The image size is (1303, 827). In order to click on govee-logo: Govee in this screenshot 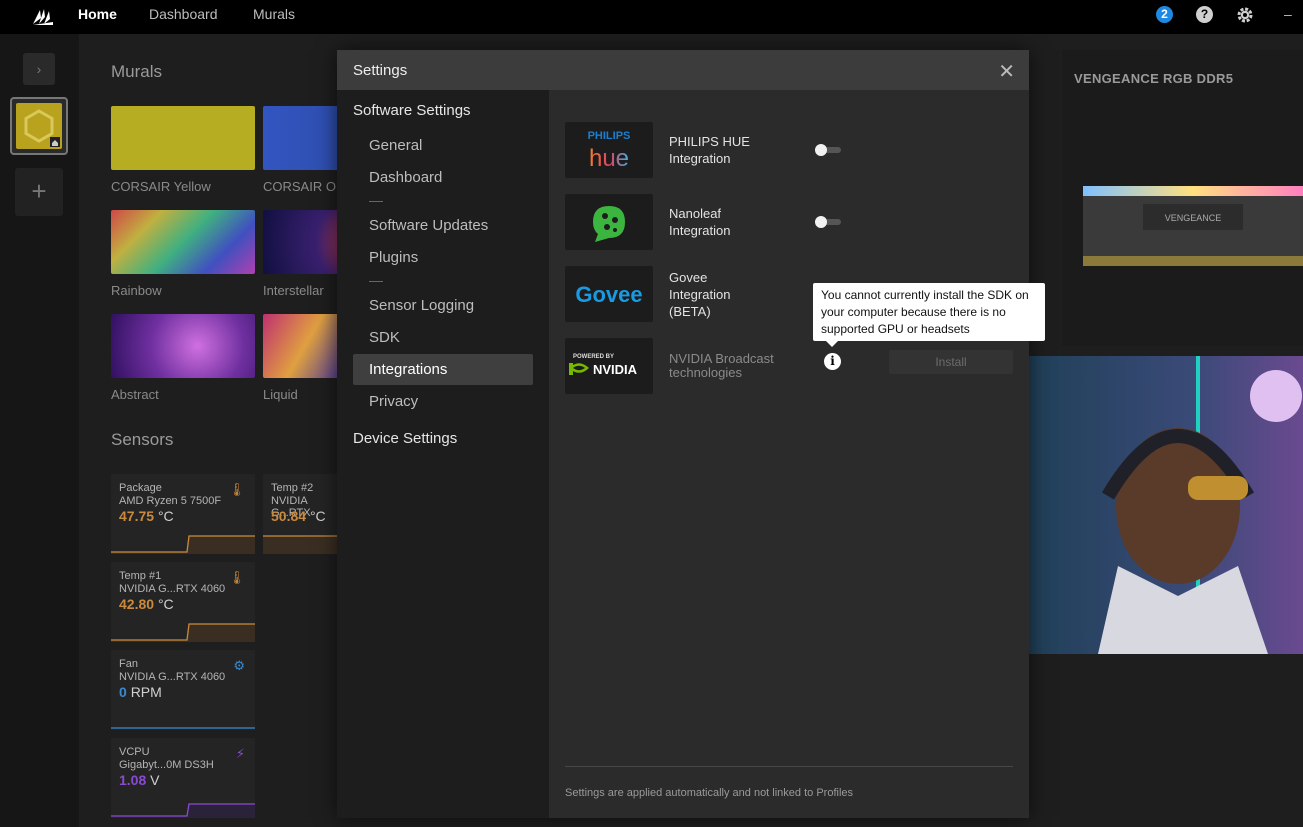, I will do `click(609, 294)`.